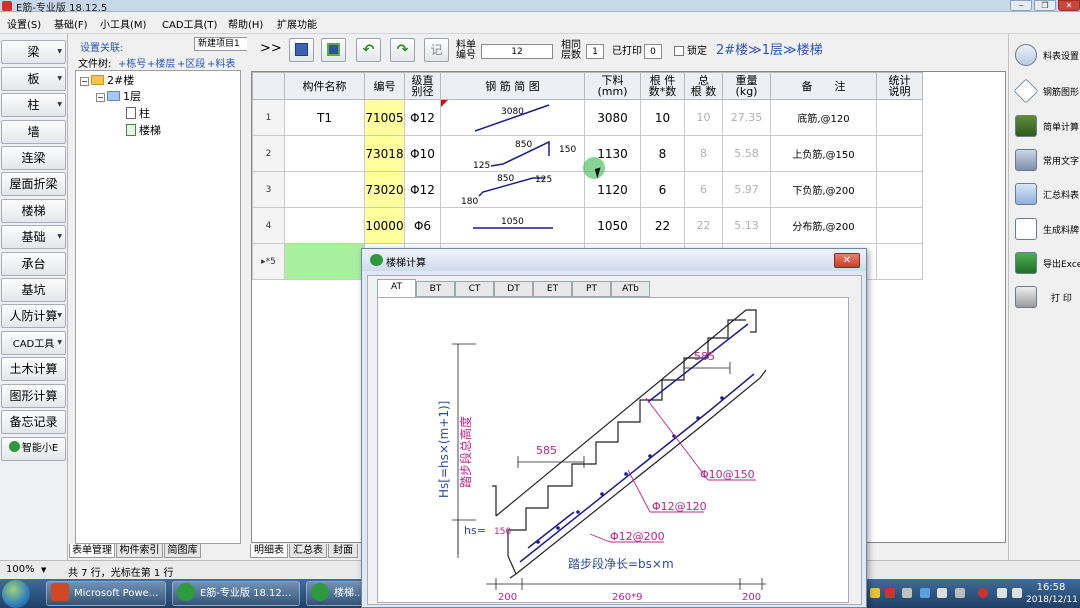  What do you see at coordinates (1021, 5) in the screenshot?
I see `minimize-button: ‒` at bounding box center [1021, 5].